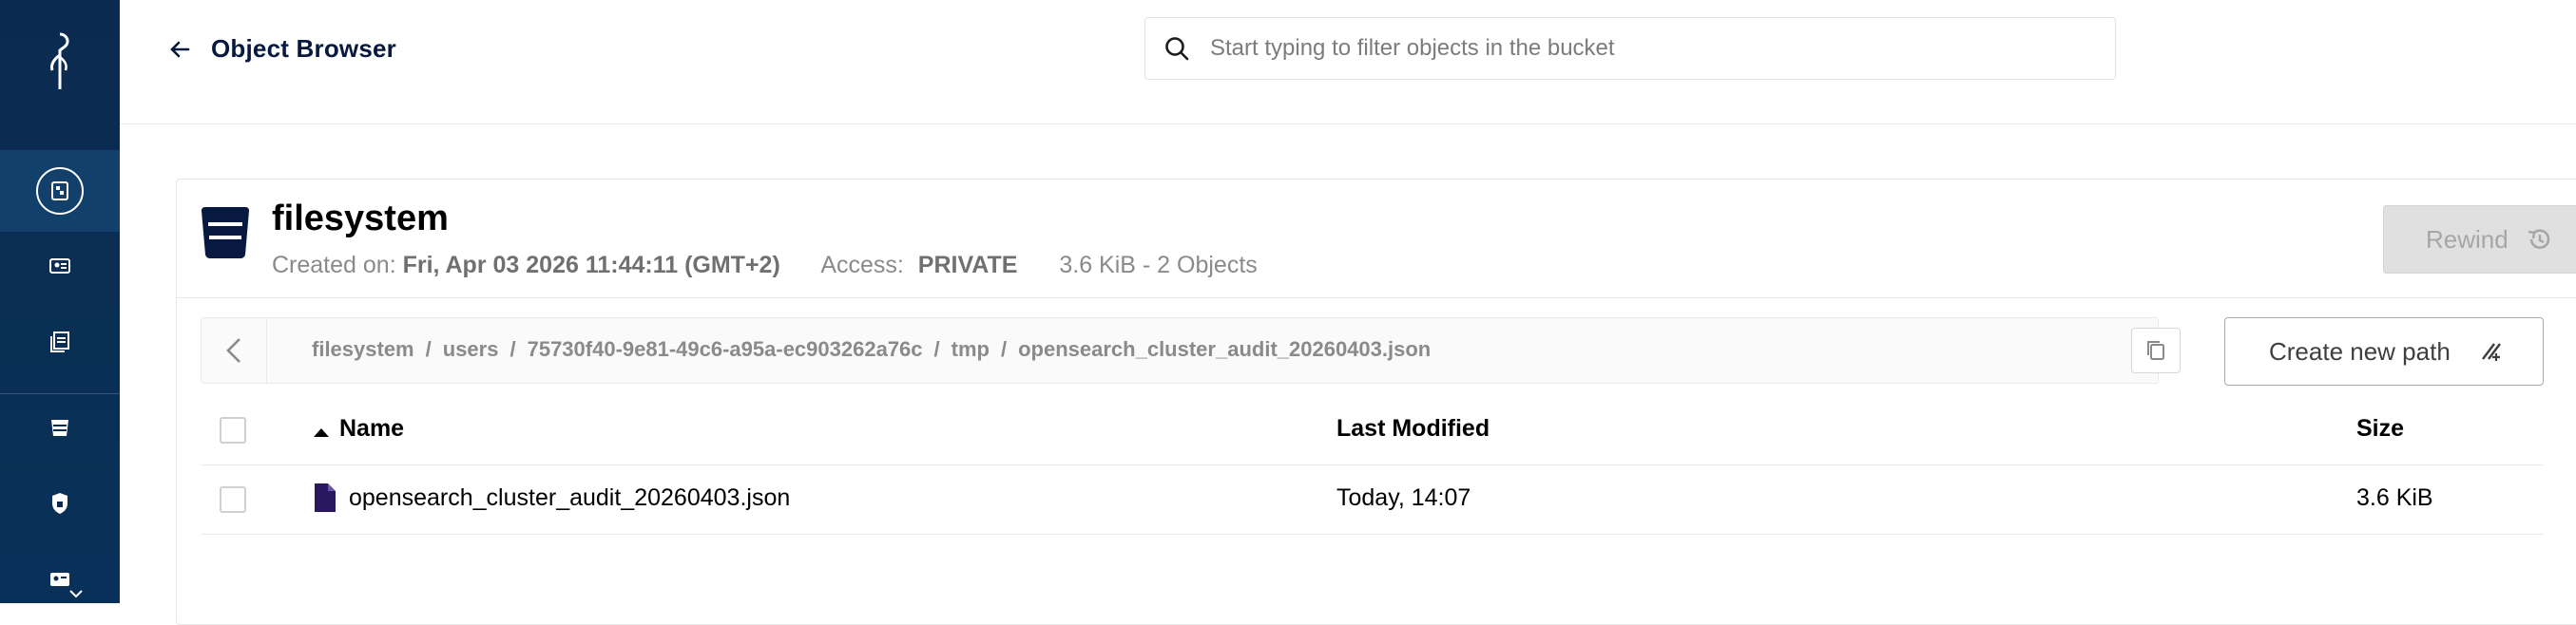  Describe the element at coordinates (2360, 351) in the screenshot. I see `create-path-label: Create new path` at that location.